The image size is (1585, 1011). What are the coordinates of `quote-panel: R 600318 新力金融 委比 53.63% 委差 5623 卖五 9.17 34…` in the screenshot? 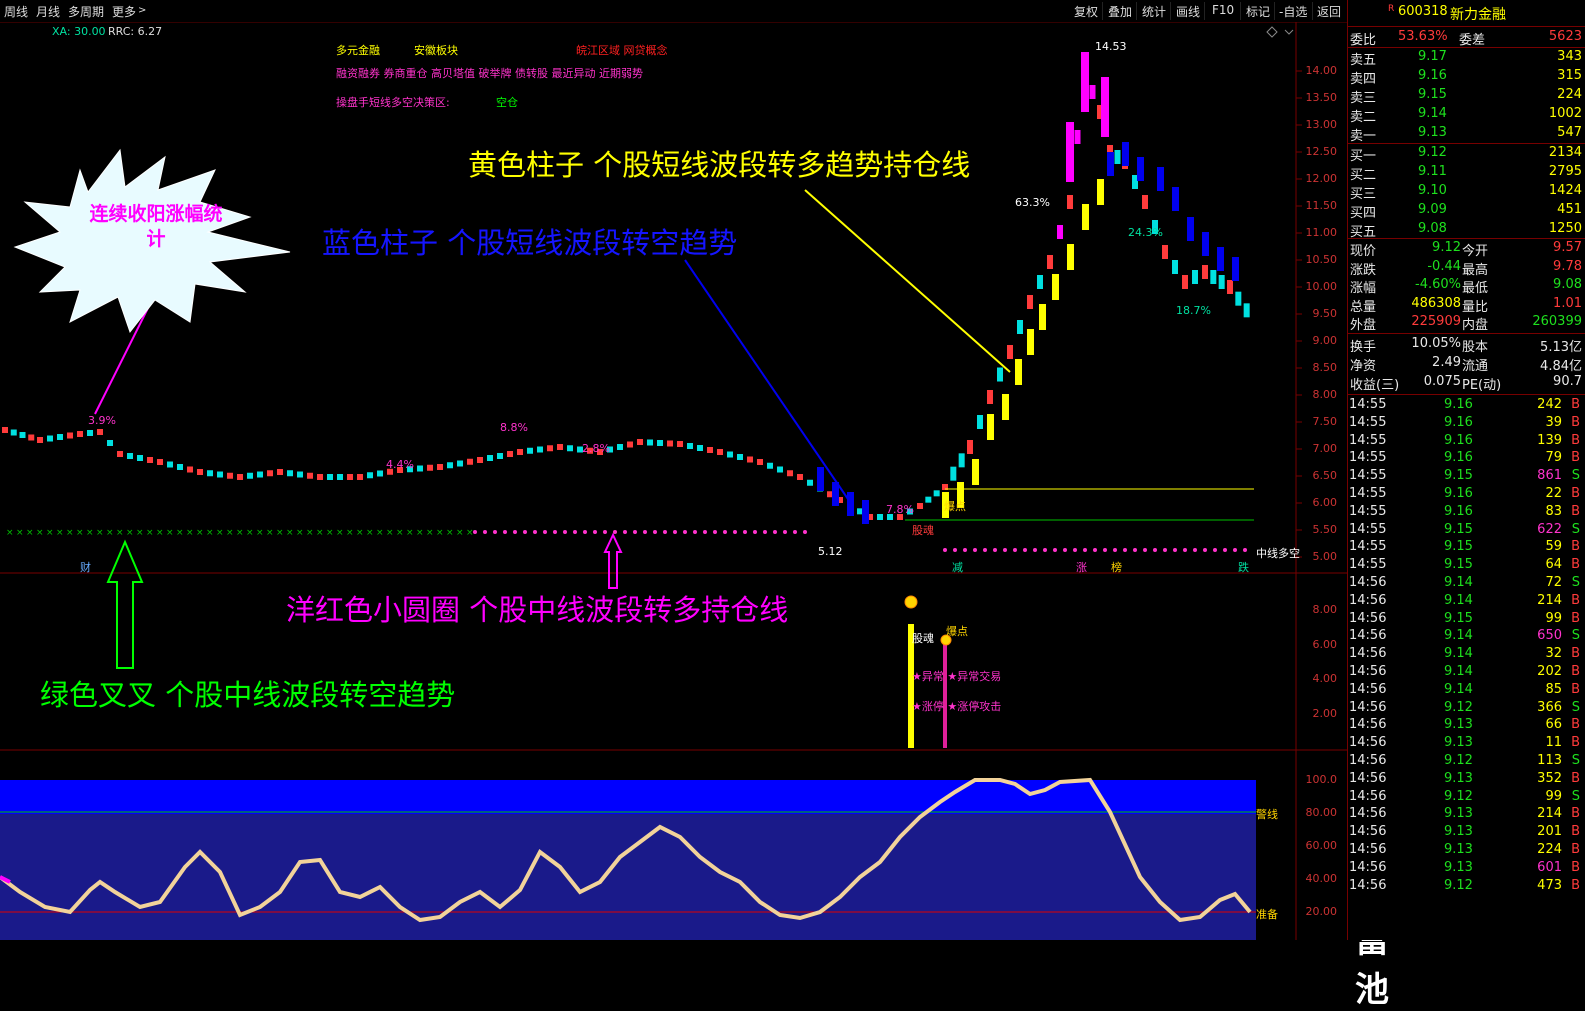 It's located at (1466, 470).